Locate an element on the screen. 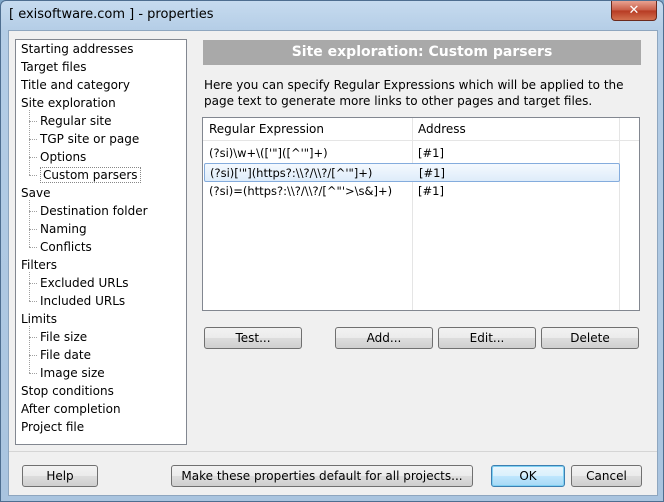 The width and height of the screenshot is (664, 502). tree-item-label: Save is located at coordinates (36, 193).